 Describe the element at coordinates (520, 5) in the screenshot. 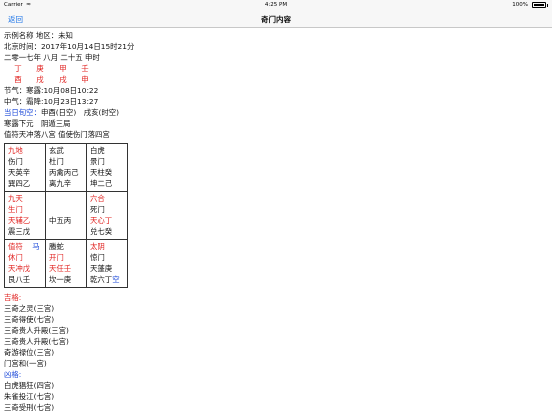

I see `battery-percent: 100%` at that location.